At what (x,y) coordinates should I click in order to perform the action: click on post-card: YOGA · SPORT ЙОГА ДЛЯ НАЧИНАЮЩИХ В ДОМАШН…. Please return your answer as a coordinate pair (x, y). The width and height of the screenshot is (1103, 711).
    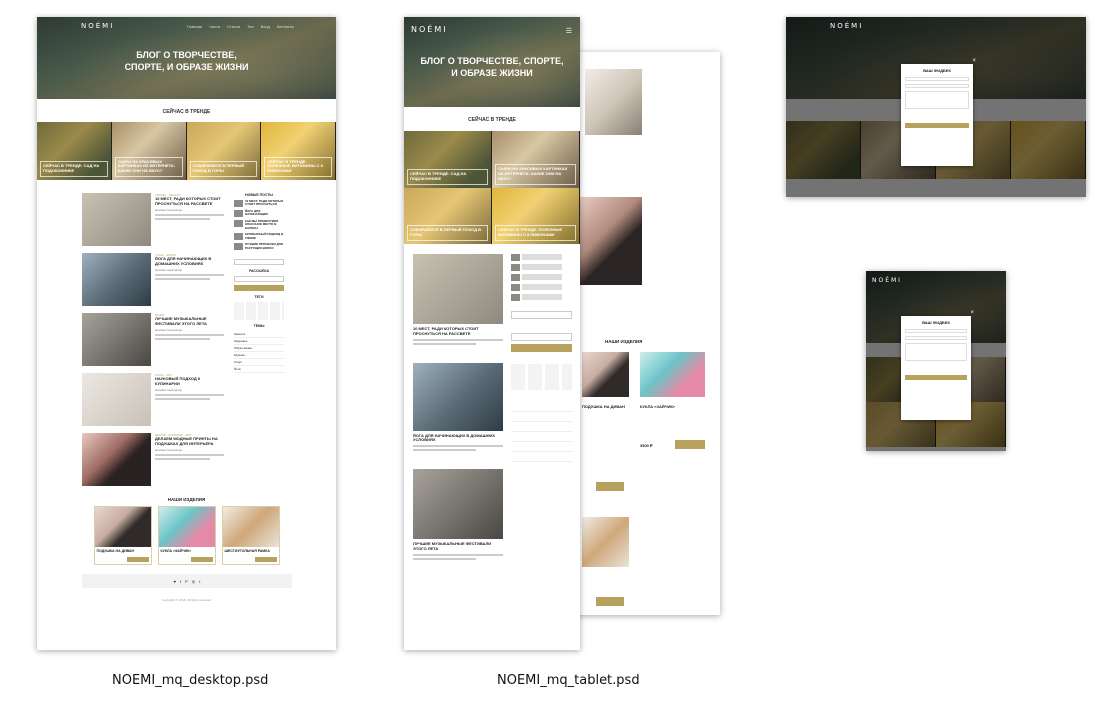
    Looking at the image, I should click on (153, 279).